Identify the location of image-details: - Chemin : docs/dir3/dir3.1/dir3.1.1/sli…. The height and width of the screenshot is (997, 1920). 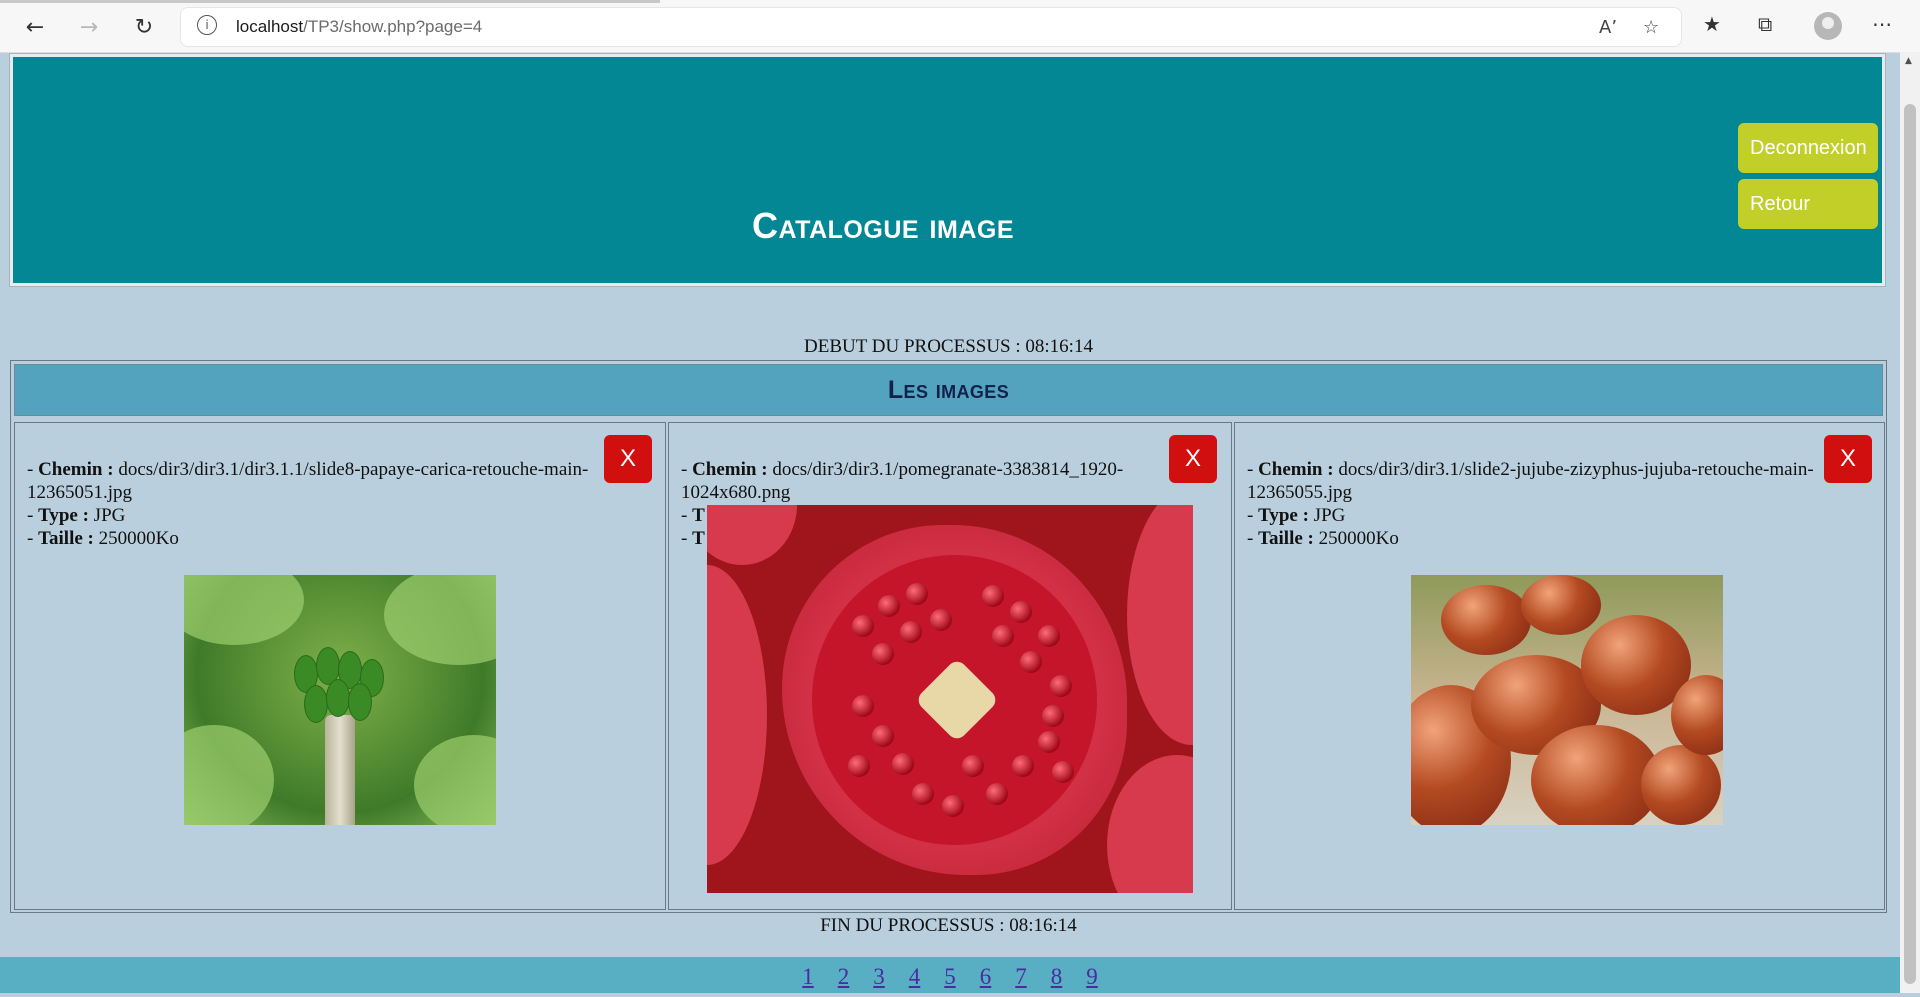
(308, 504).